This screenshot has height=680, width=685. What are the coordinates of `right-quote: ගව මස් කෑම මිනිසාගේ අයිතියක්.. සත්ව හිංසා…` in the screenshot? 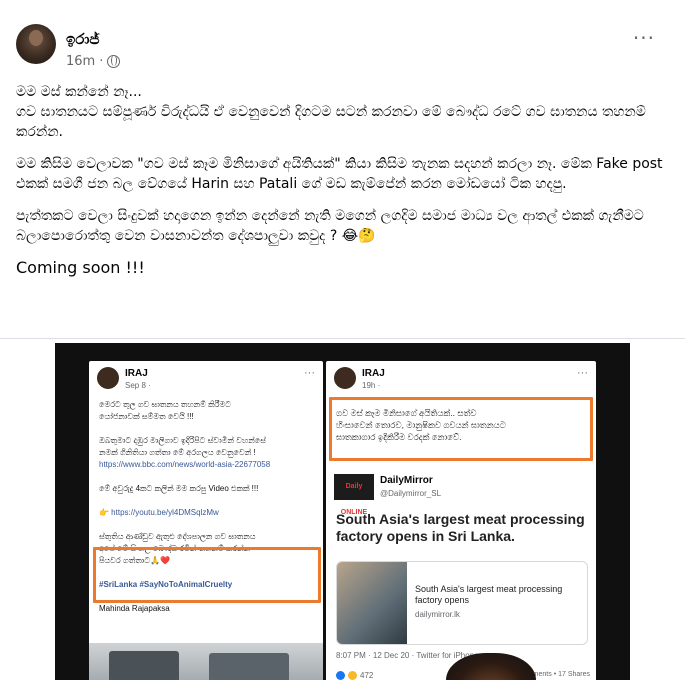 It's located at (459, 425).